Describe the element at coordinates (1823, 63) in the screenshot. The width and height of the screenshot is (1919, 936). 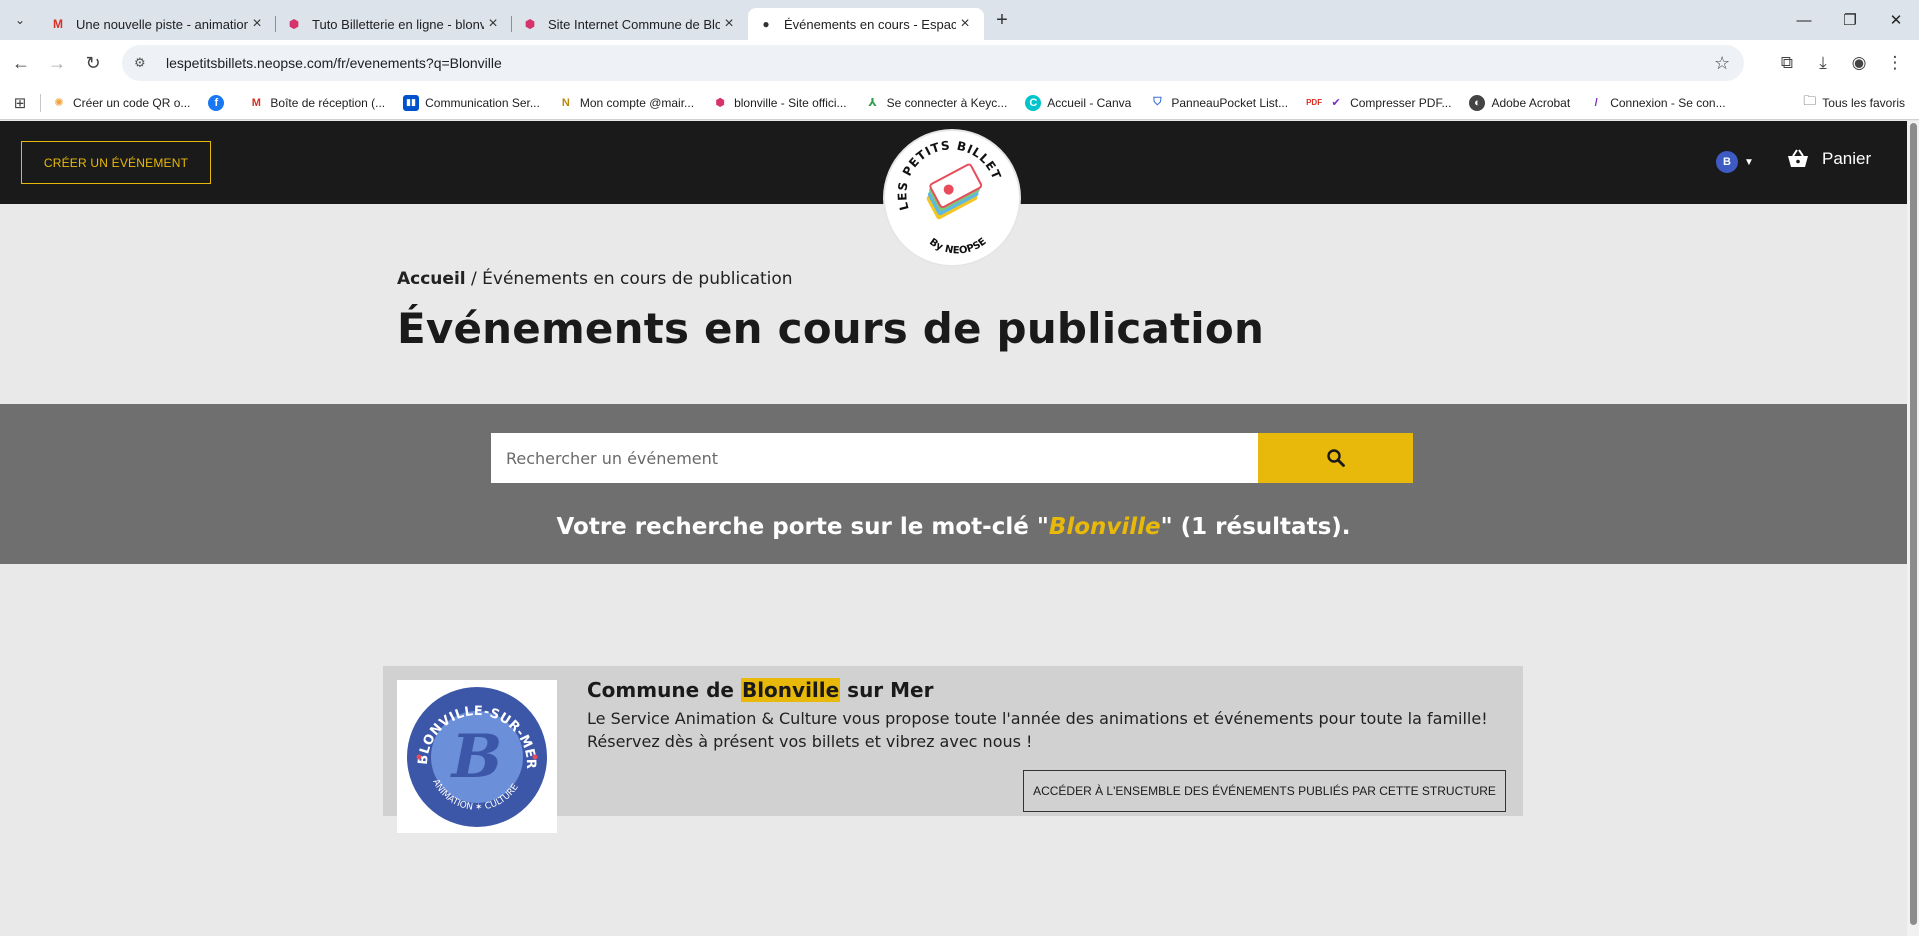
I see `download-icon: ⤓` at that location.